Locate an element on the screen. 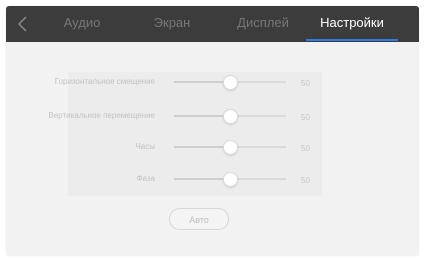  chevron-left-icon is located at coordinates (22, 24).